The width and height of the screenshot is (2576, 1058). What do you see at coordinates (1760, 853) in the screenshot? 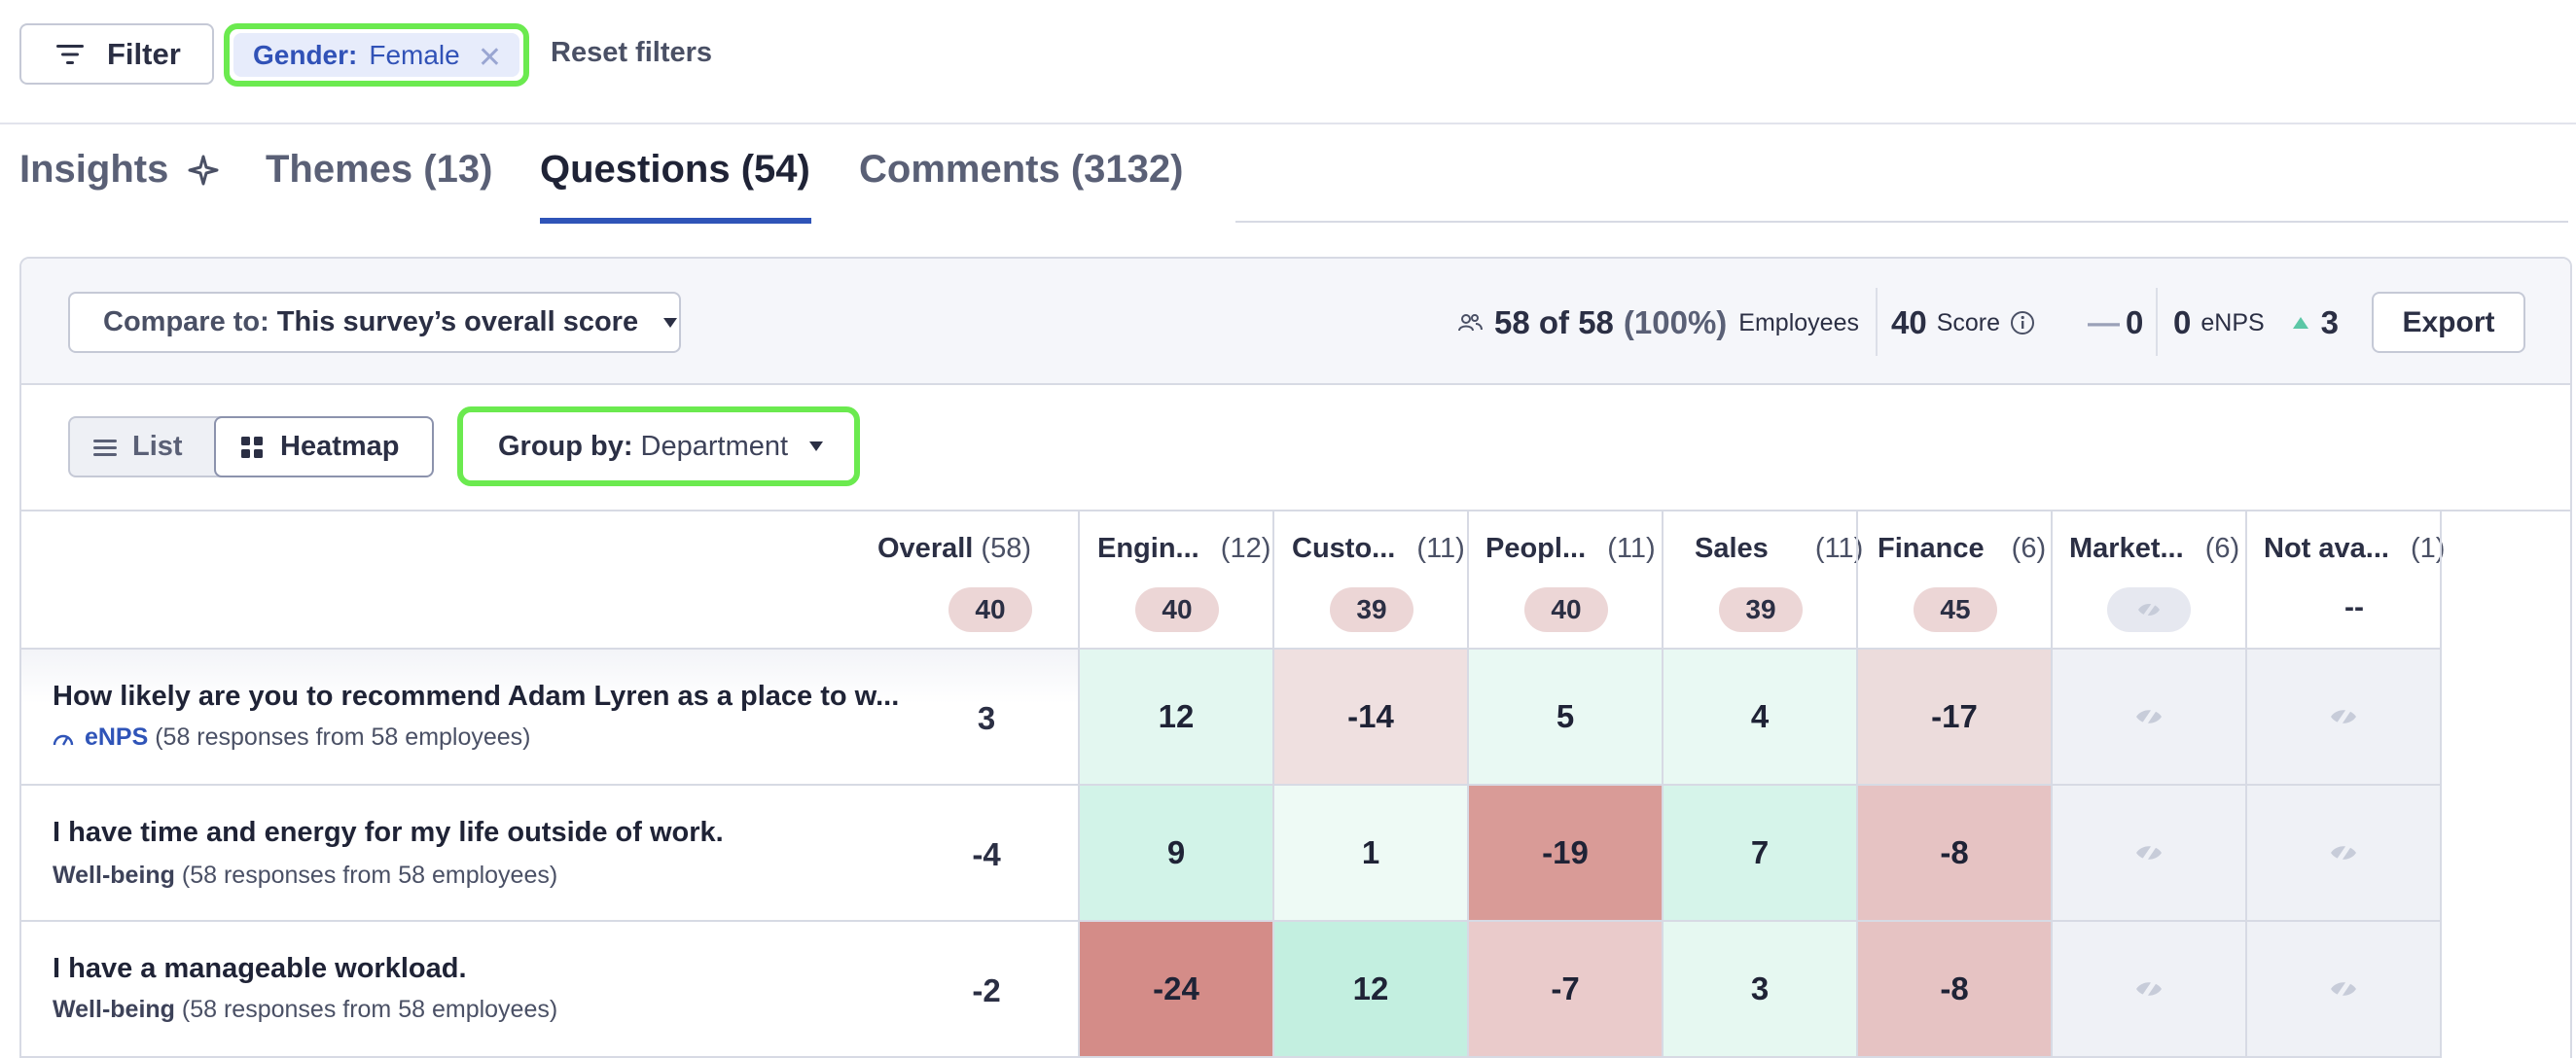
I see `heatmap-cell: 7` at bounding box center [1760, 853].